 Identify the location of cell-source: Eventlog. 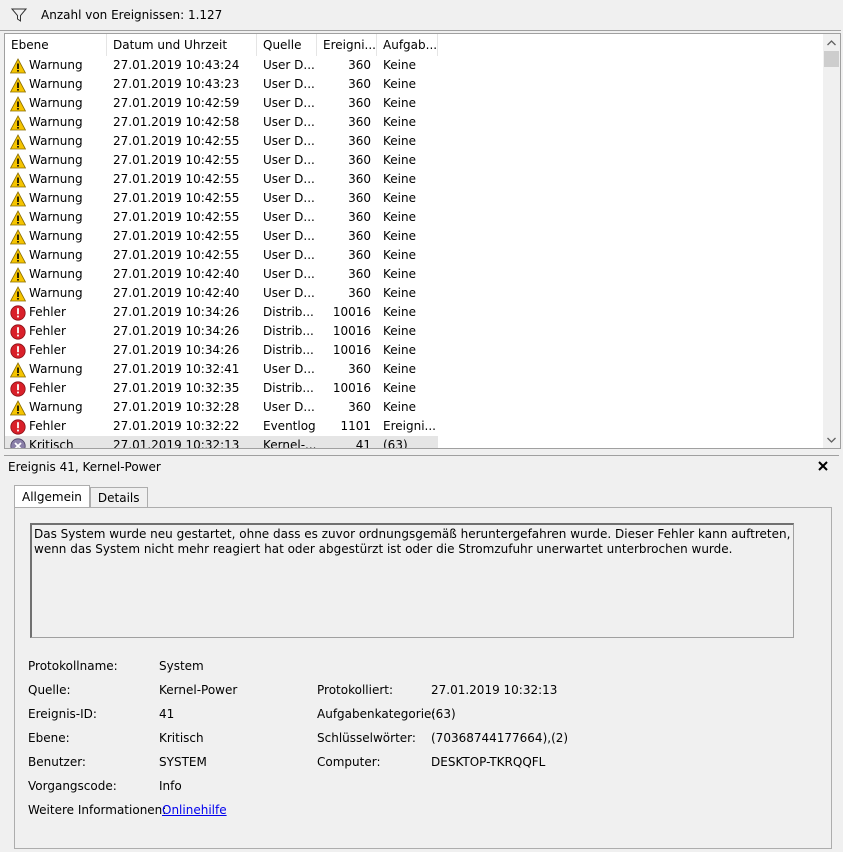
(289, 426).